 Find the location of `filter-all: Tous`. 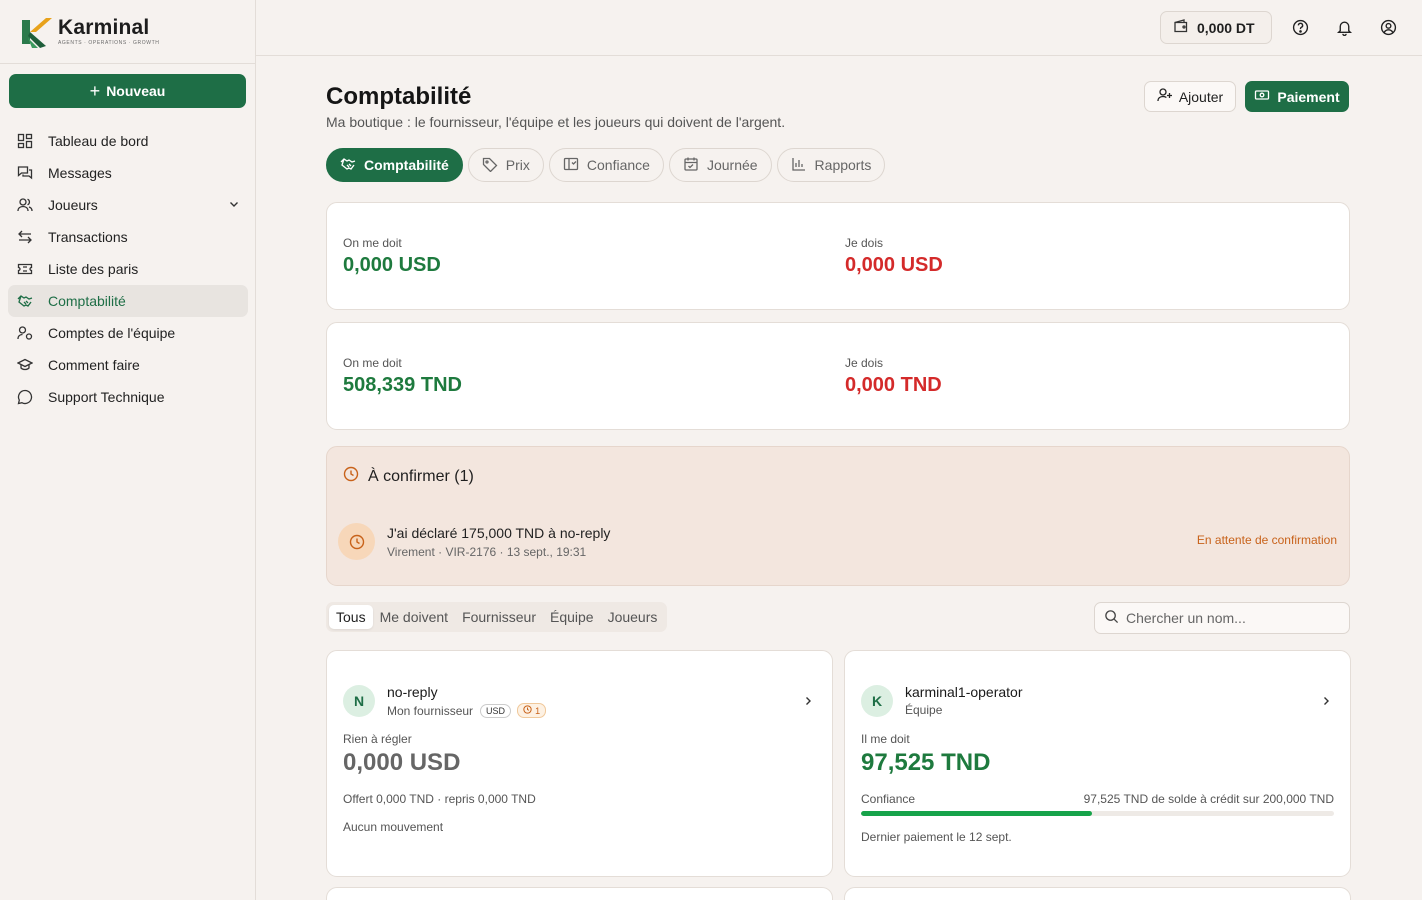

filter-all: Tous is located at coordinates (351, 617).